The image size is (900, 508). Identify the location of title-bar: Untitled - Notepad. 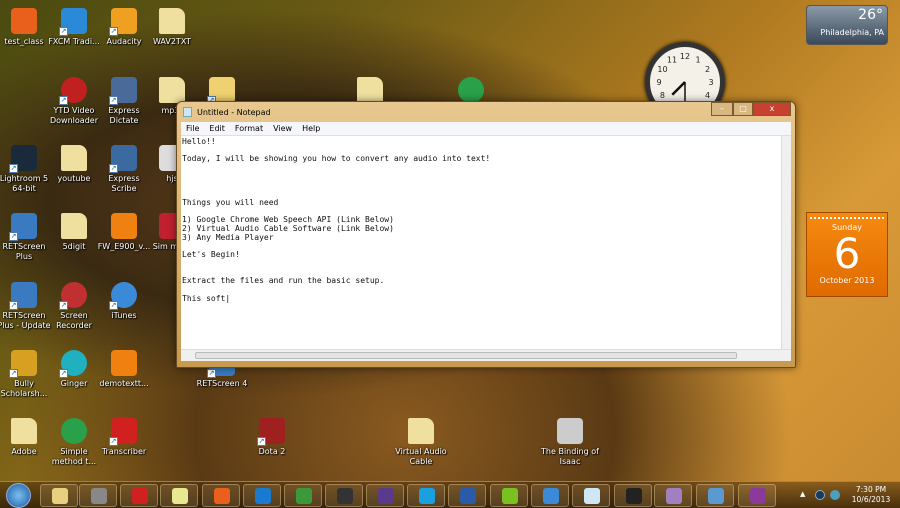
(486, 112).